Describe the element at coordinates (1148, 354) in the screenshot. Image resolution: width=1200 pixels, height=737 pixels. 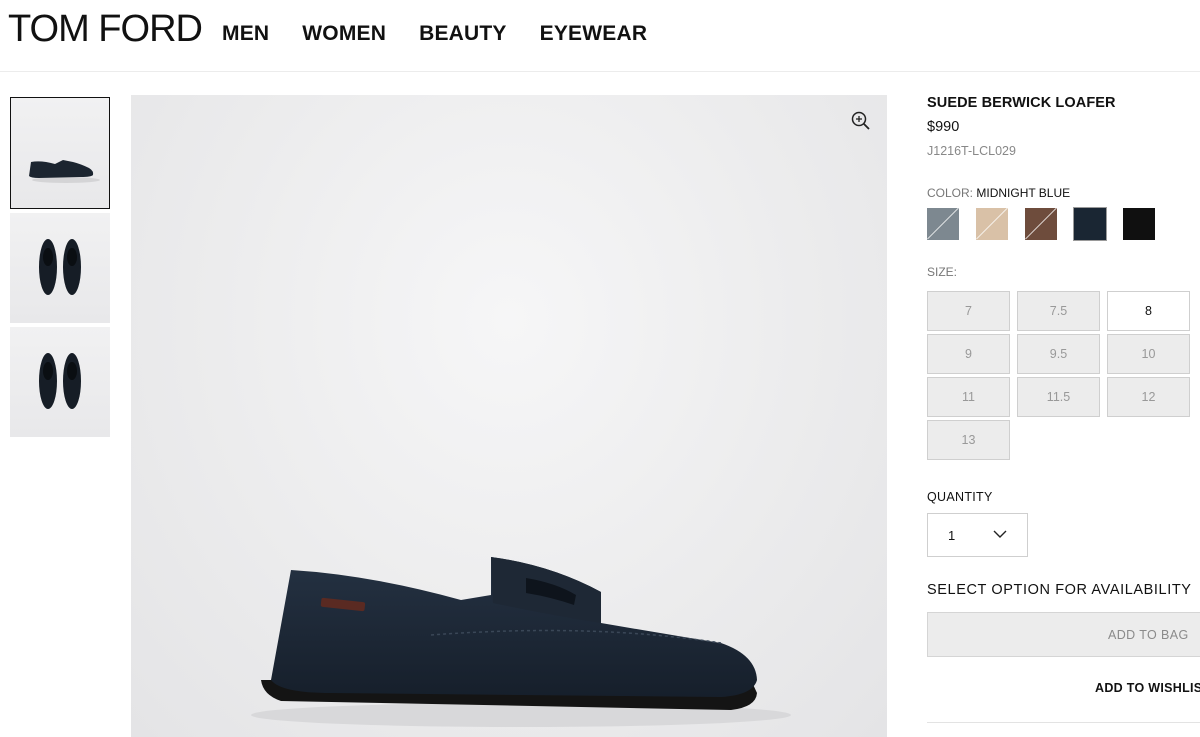
I see `size-option: 10` at that location.